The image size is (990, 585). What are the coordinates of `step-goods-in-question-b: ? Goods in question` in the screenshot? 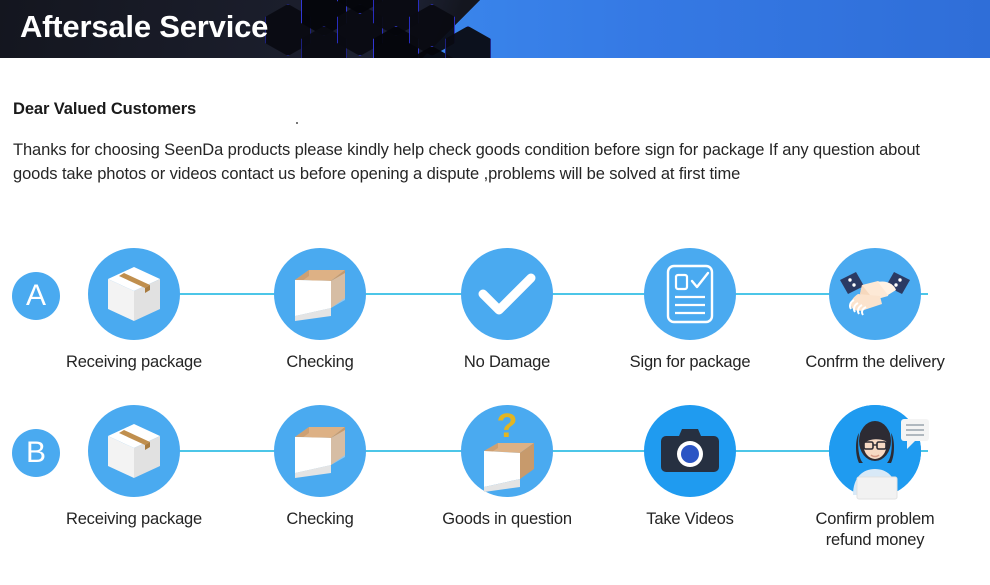 It's located at (507, 467).